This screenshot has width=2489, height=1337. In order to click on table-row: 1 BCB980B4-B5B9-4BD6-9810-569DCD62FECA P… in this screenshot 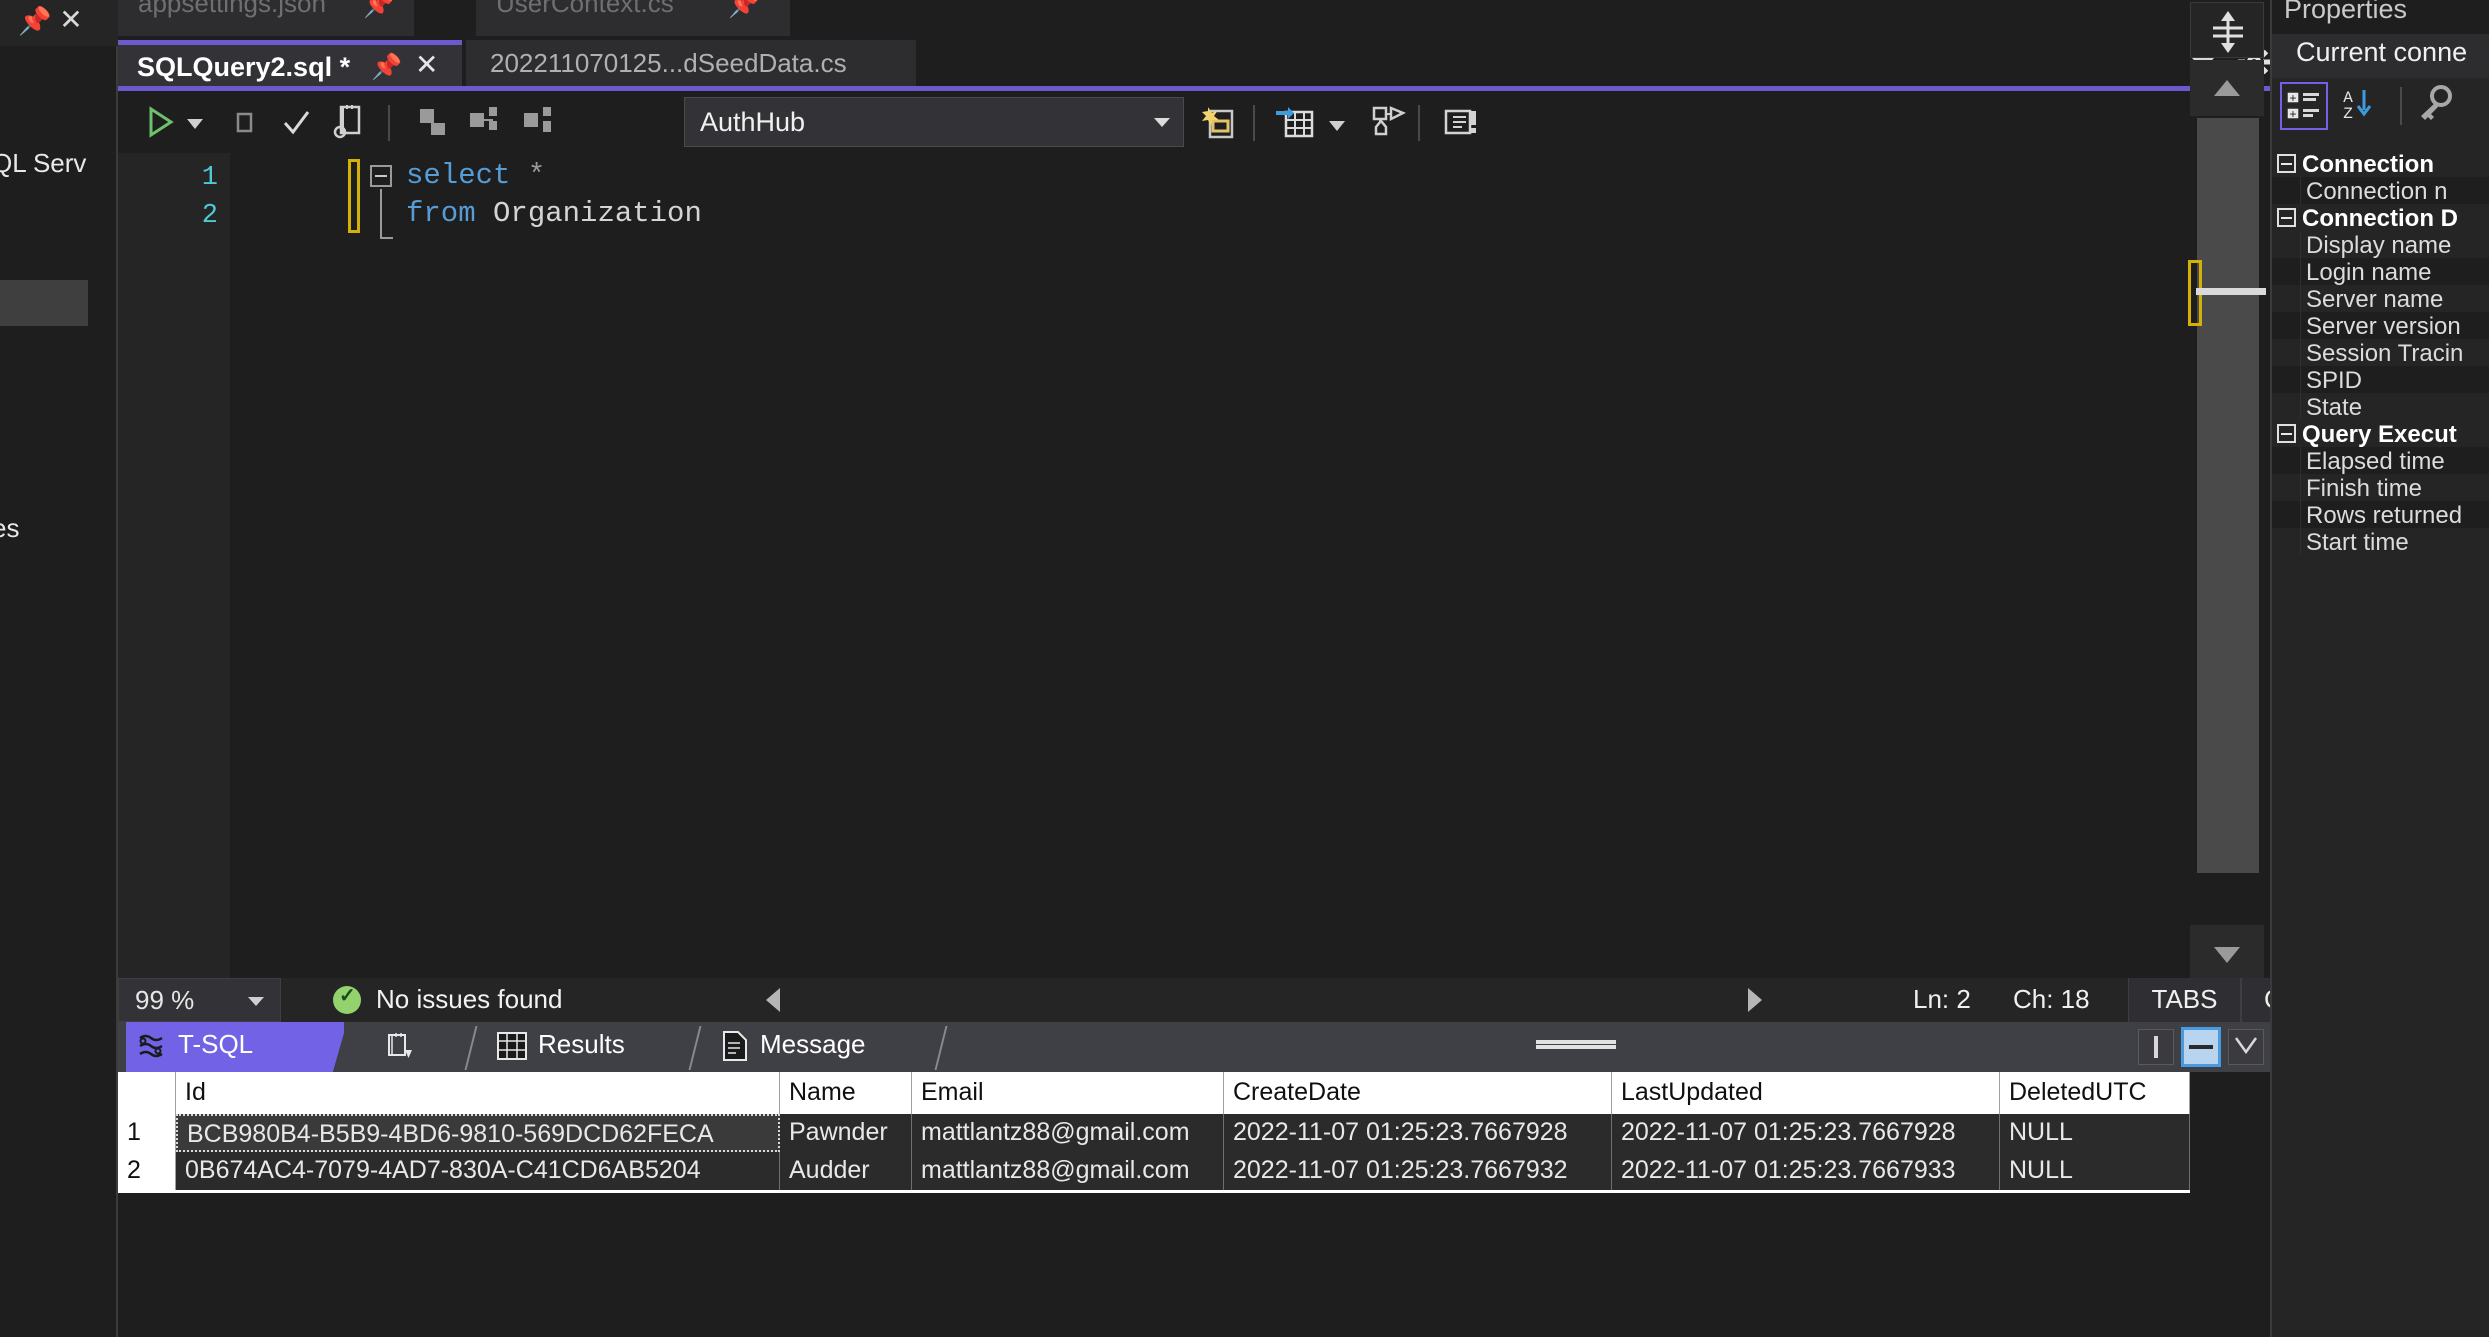, I will do `click(1154, 1133)`.